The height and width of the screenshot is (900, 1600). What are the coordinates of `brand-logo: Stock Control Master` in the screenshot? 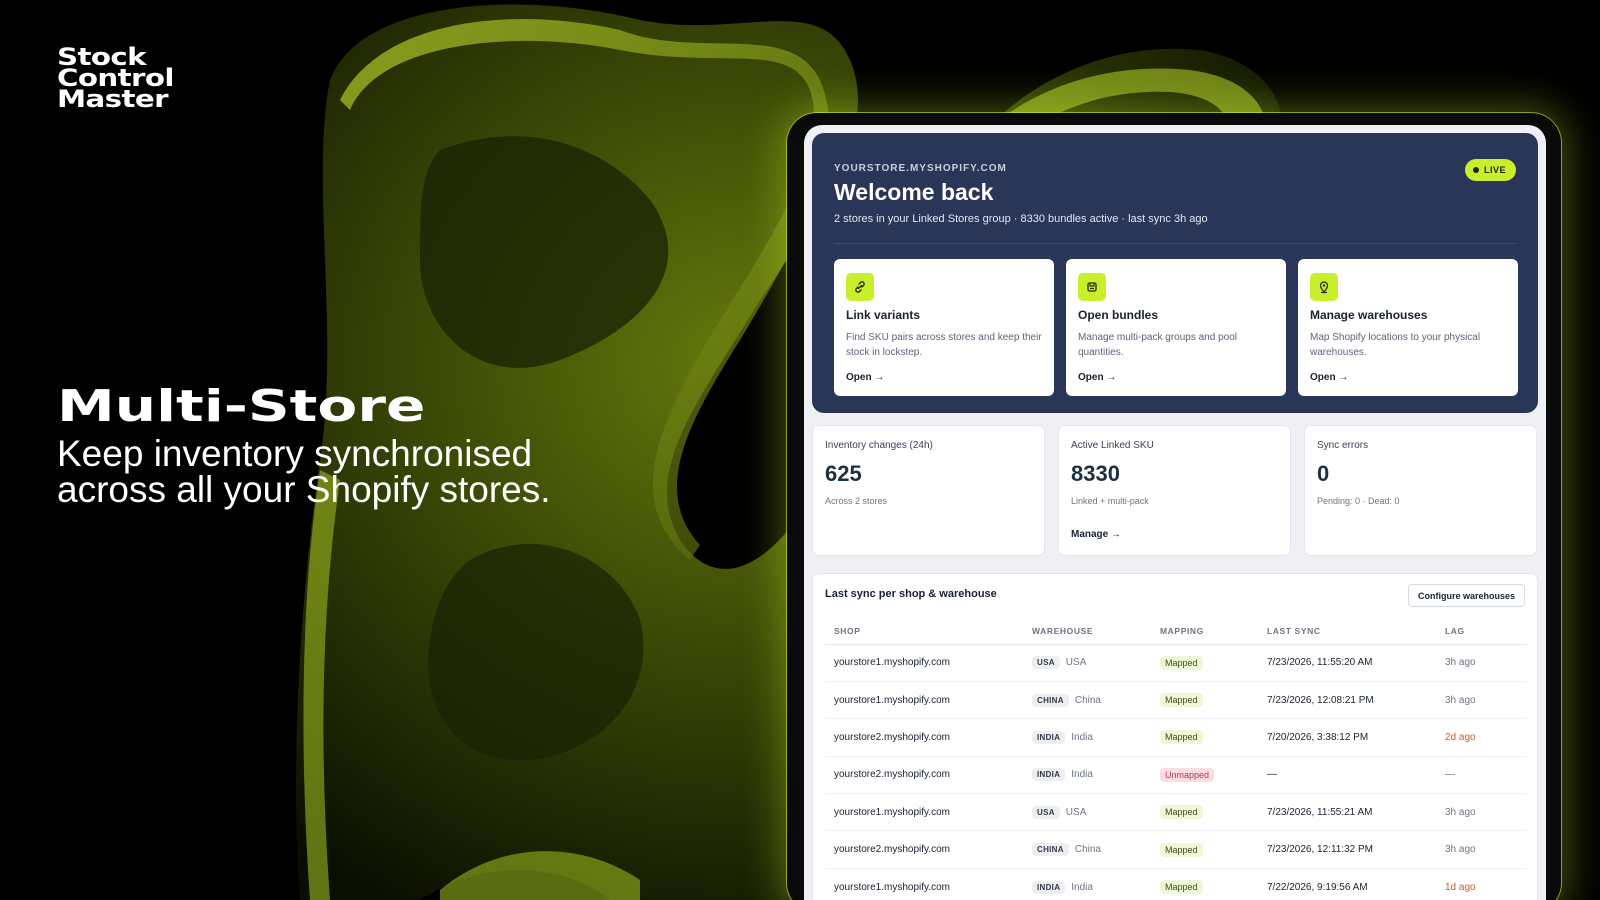 It's located at (115, 79).